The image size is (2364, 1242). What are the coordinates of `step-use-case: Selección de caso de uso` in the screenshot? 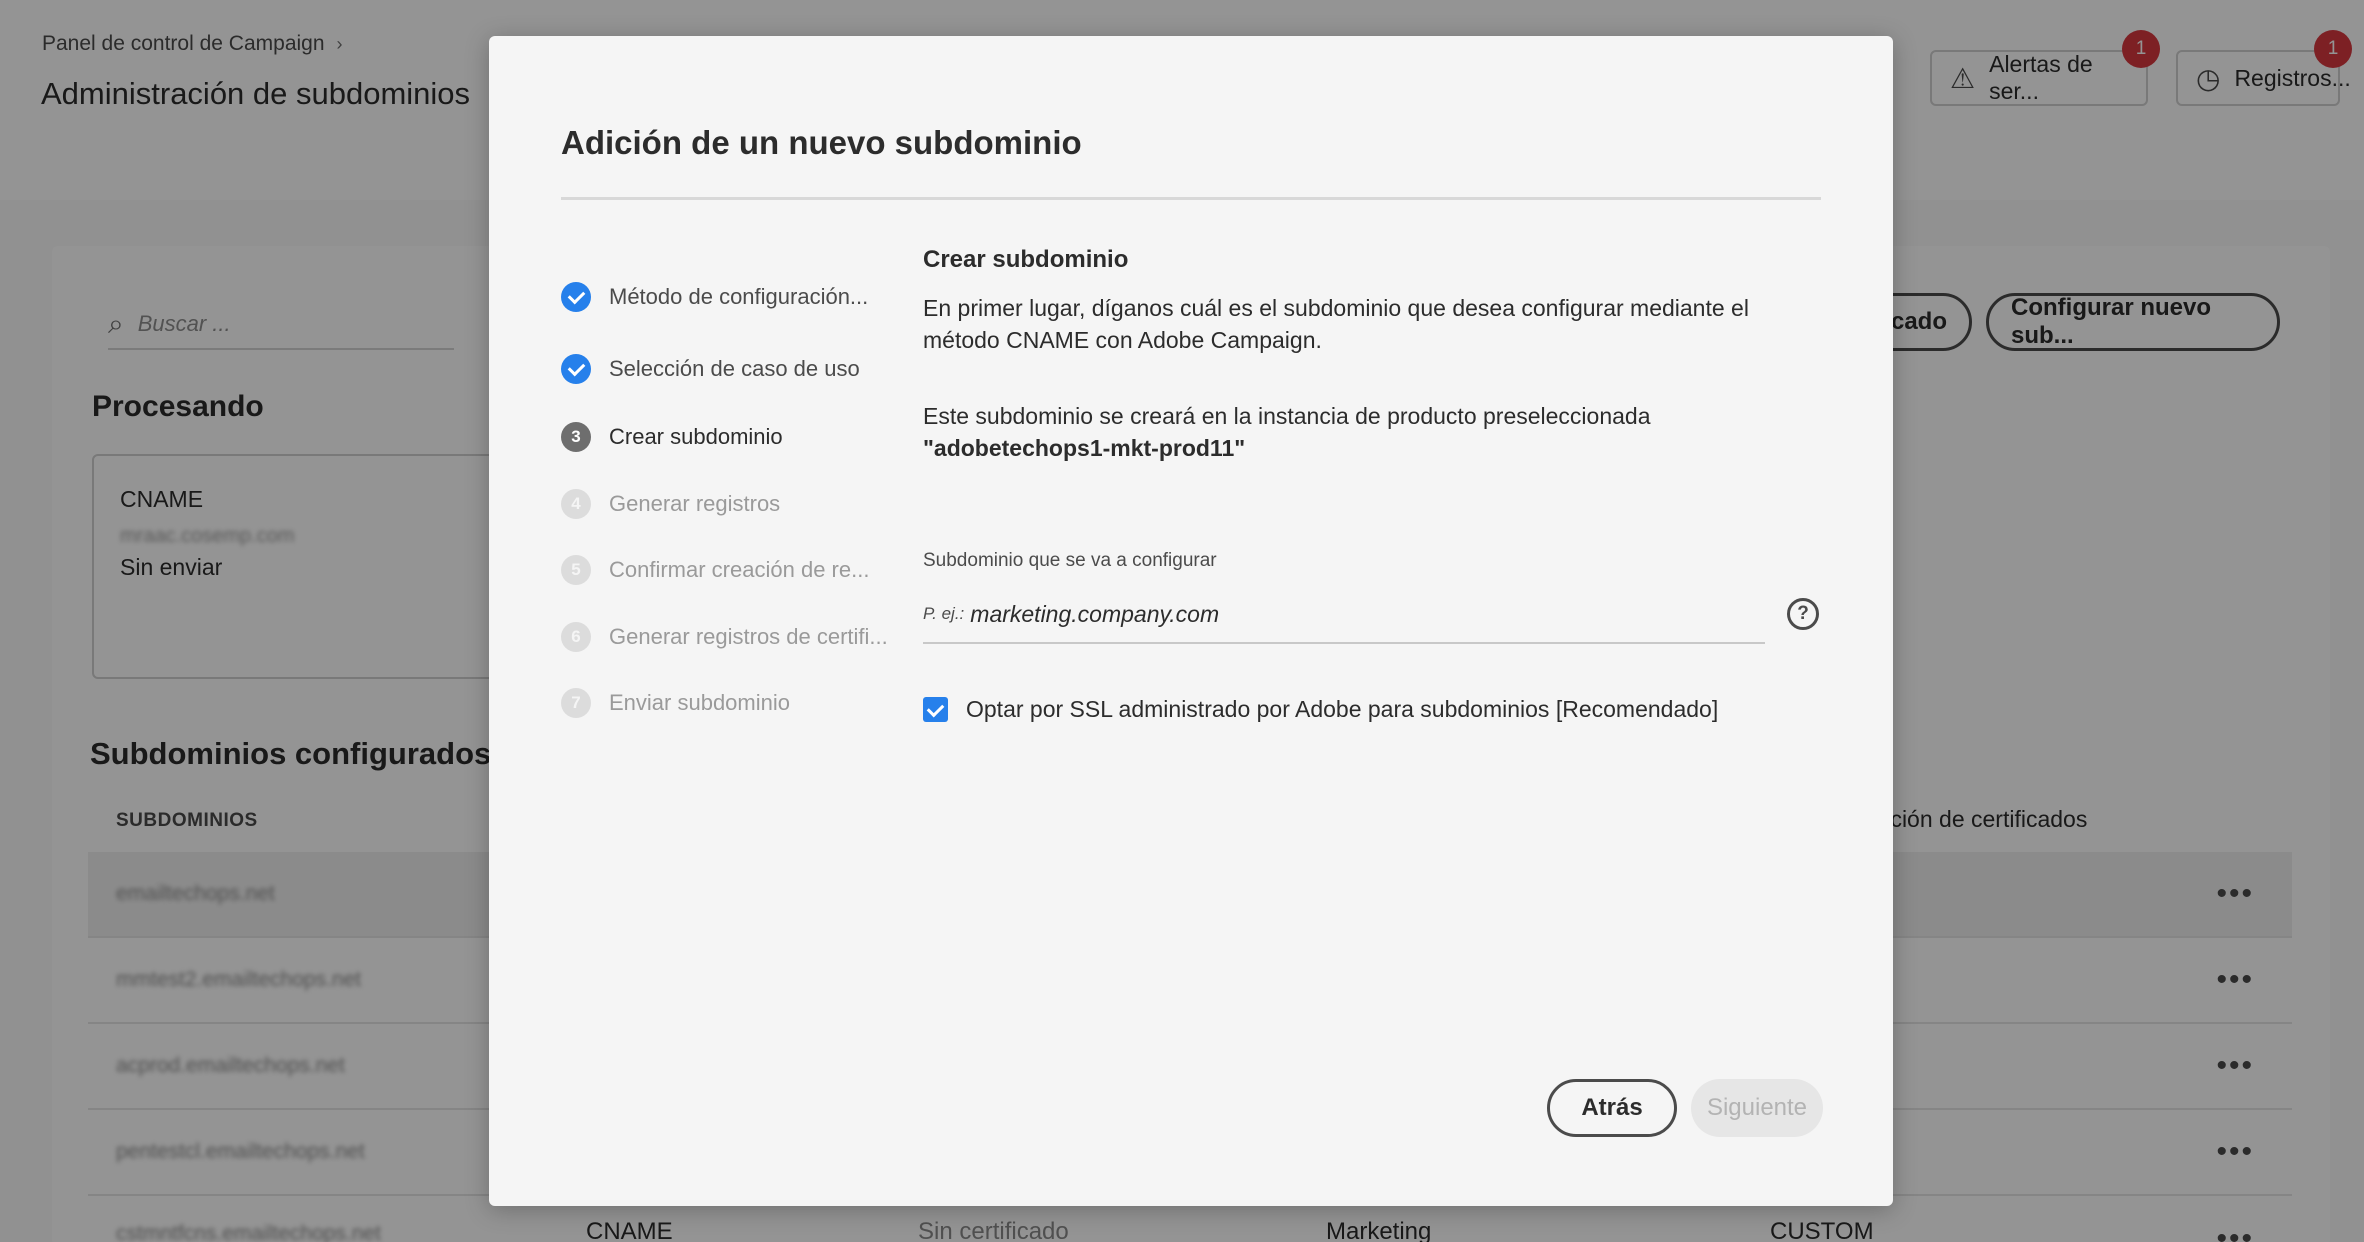 It's located at (710, 369).